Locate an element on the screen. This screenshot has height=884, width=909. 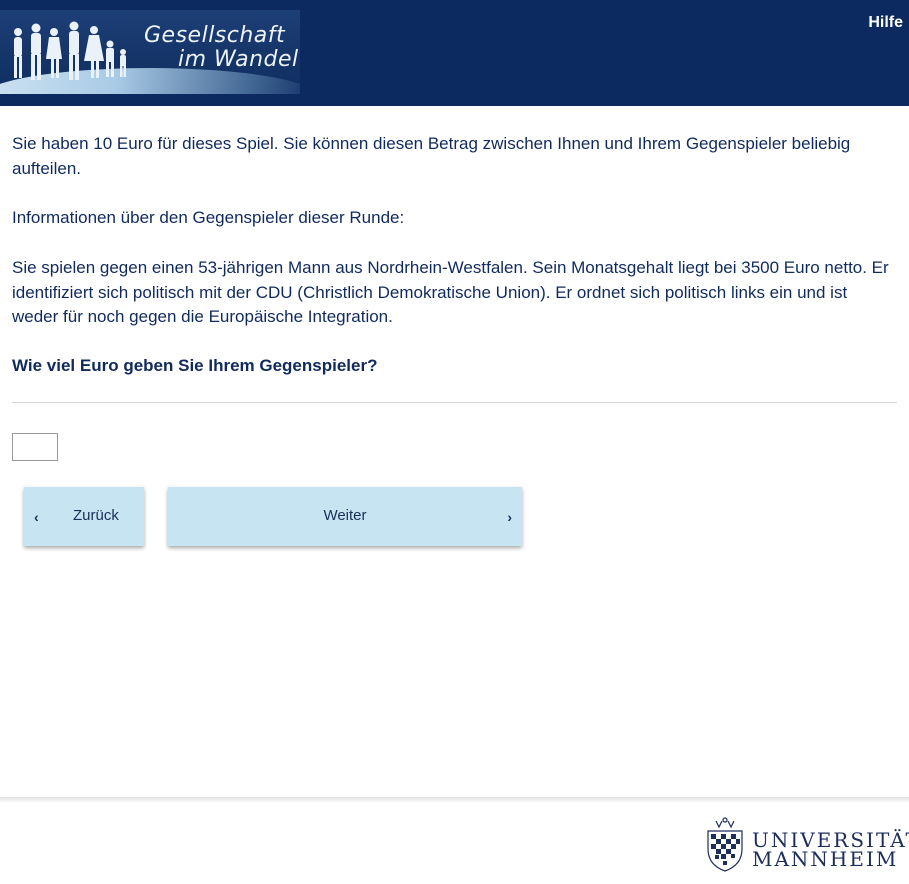
divider is located at coordinates (454, 402).